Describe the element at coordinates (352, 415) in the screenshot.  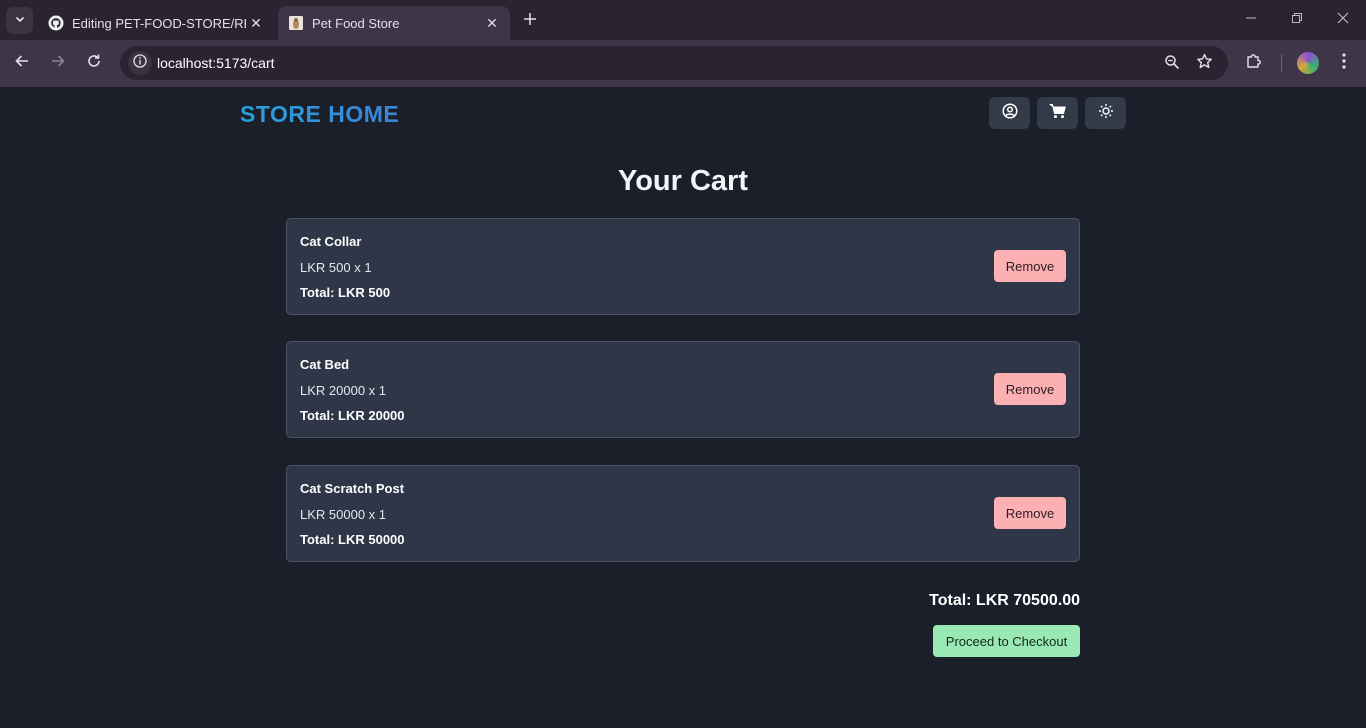
I see `item-total: Total: LKR 20000` at that location.